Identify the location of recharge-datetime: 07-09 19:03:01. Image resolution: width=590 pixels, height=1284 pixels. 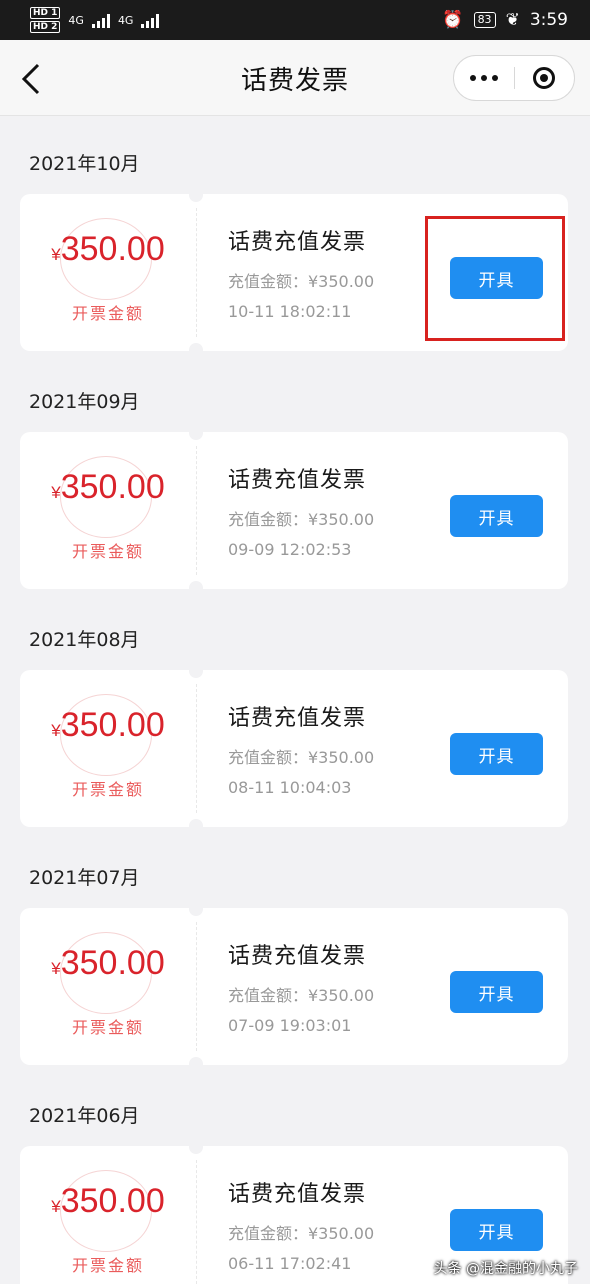
(290, 1025).